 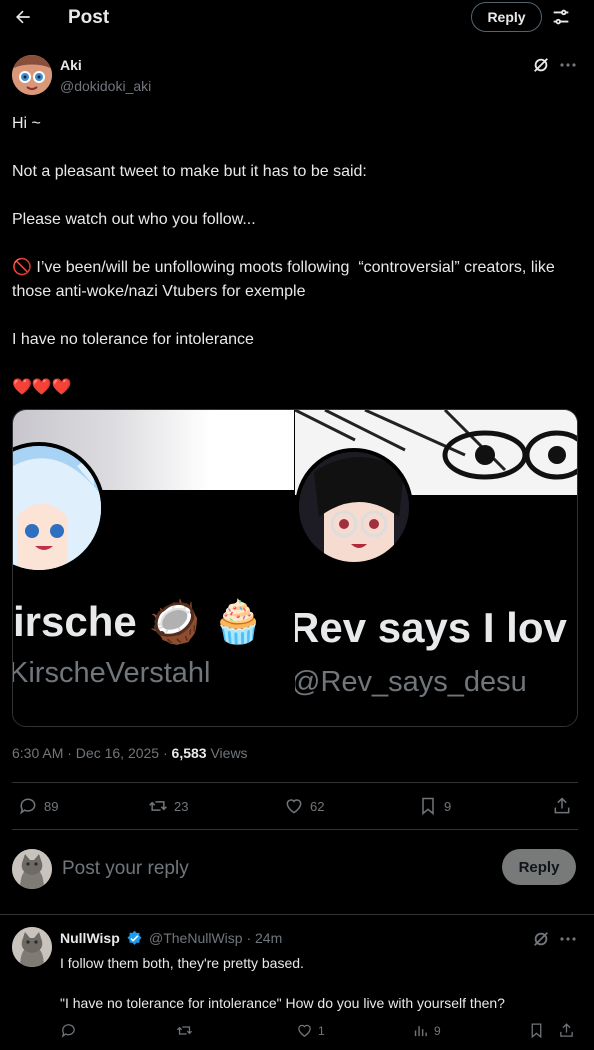 What do you see at coordinates (437, 1030) in the screenshot?
I see `reply-views-count: 9` at bounding box center [437, 1030].